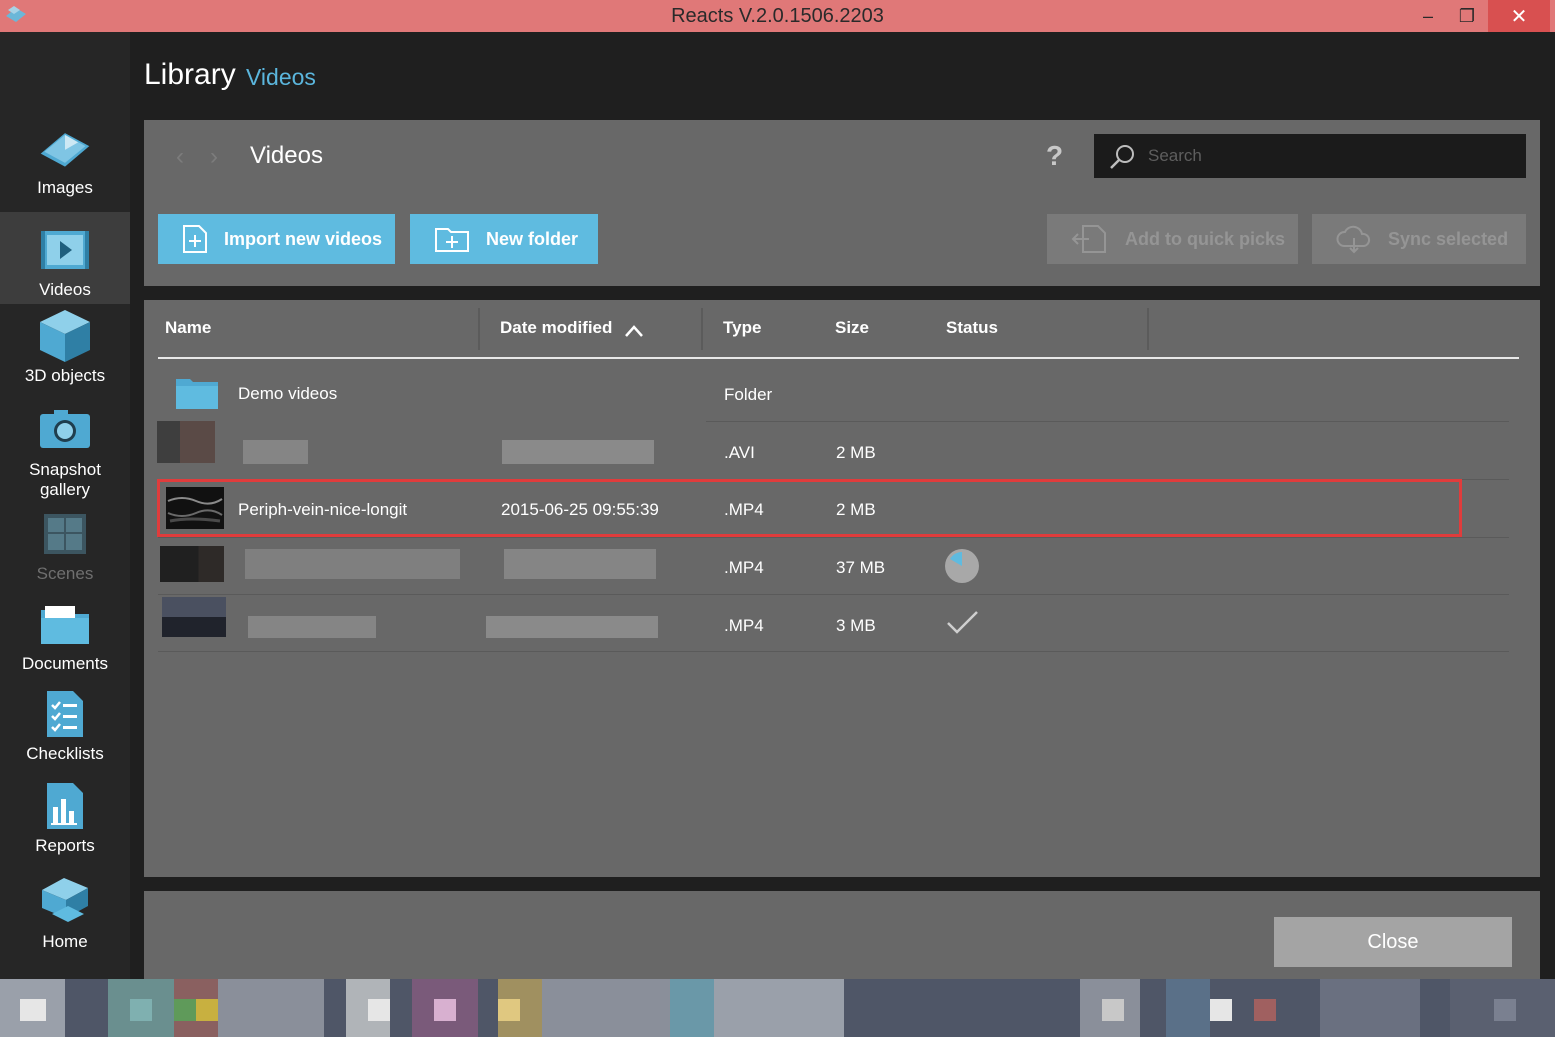  What do you see at coordinates (556, 328) in the screenshot?
I see `column-header-date: Date modified` at bounding box center [556, 328].